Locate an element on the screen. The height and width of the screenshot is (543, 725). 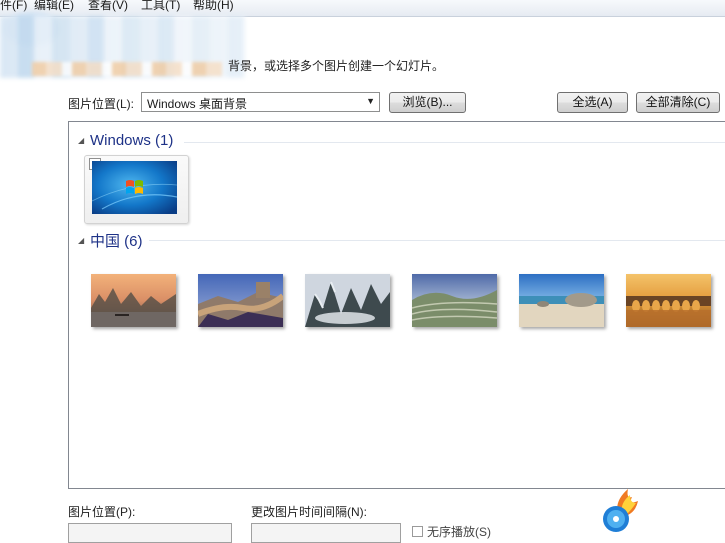
group-header-windows: ◢ Windows (1) is located at coordinates (125, 140).